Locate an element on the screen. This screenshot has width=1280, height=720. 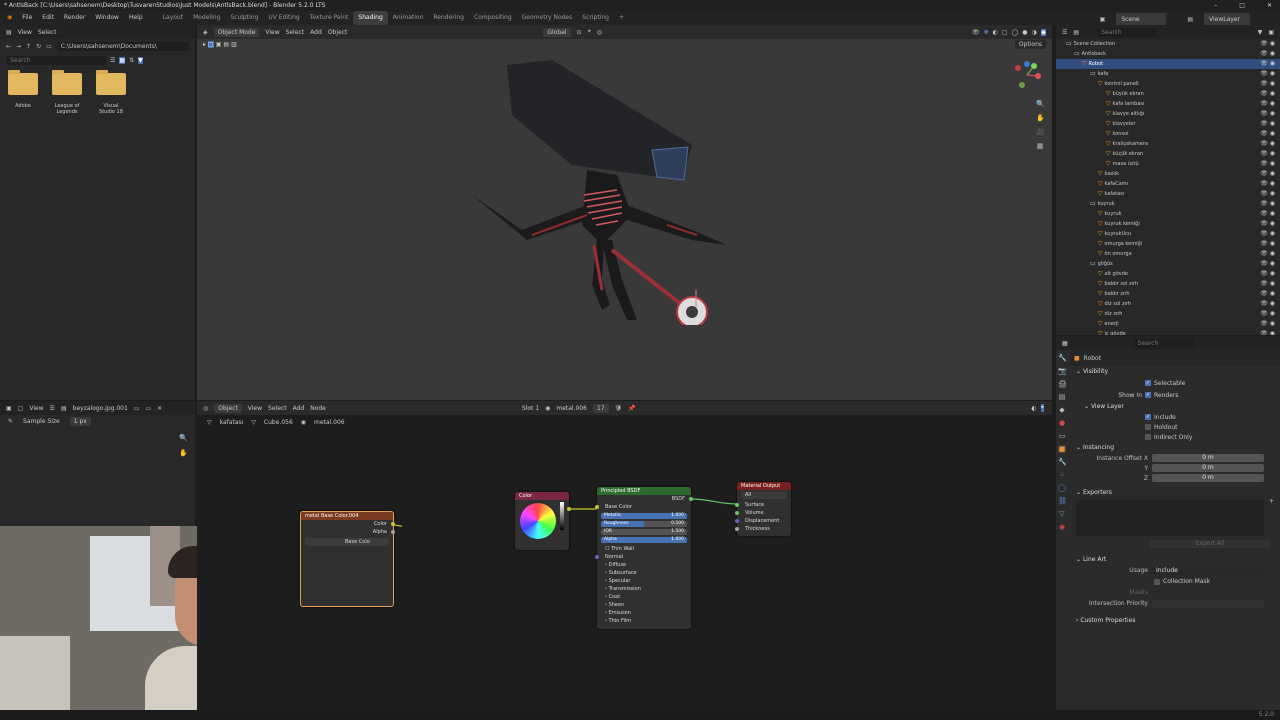
view-layer-tab-icon: ▤ is located at coordinates (1062, 397).